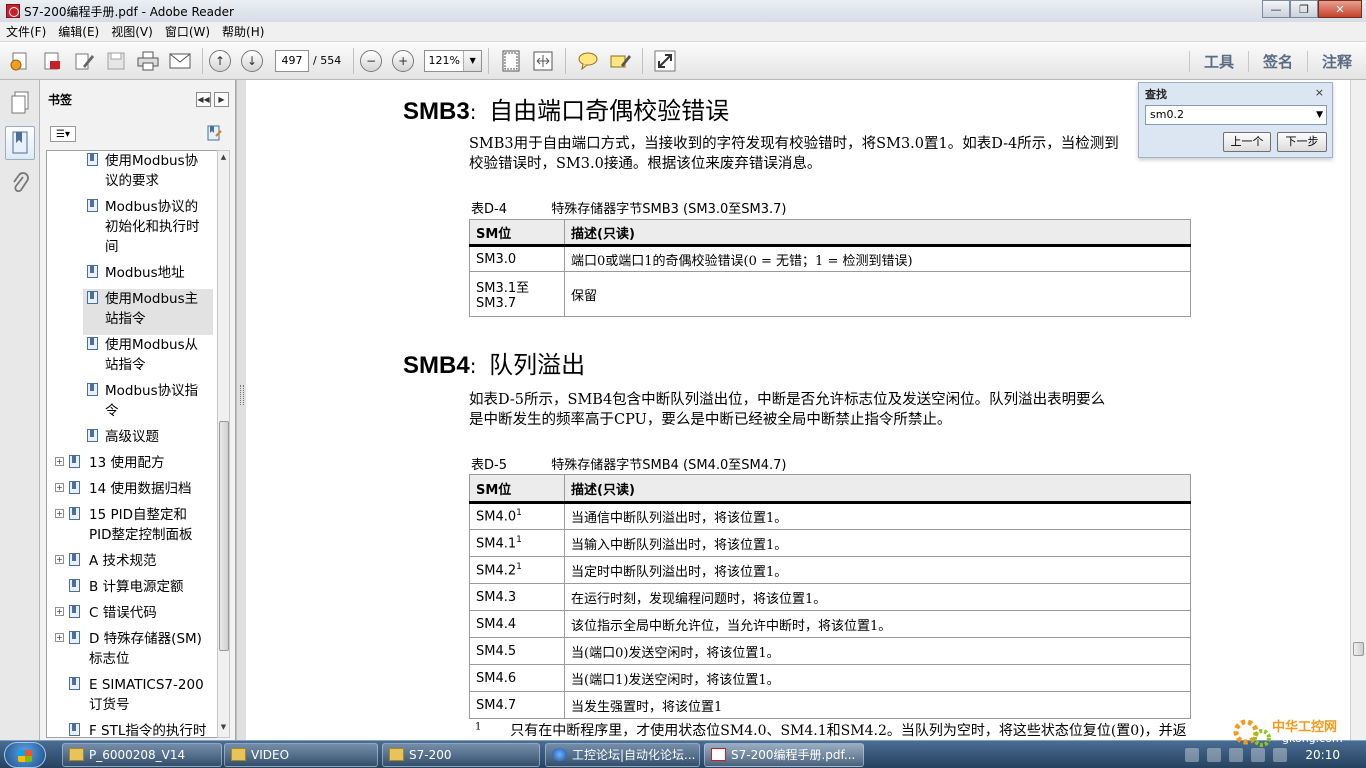 Image resolution: width=1366 pixels, height=768 pixels. I want to click on gear-icon, so click(1252, 733).